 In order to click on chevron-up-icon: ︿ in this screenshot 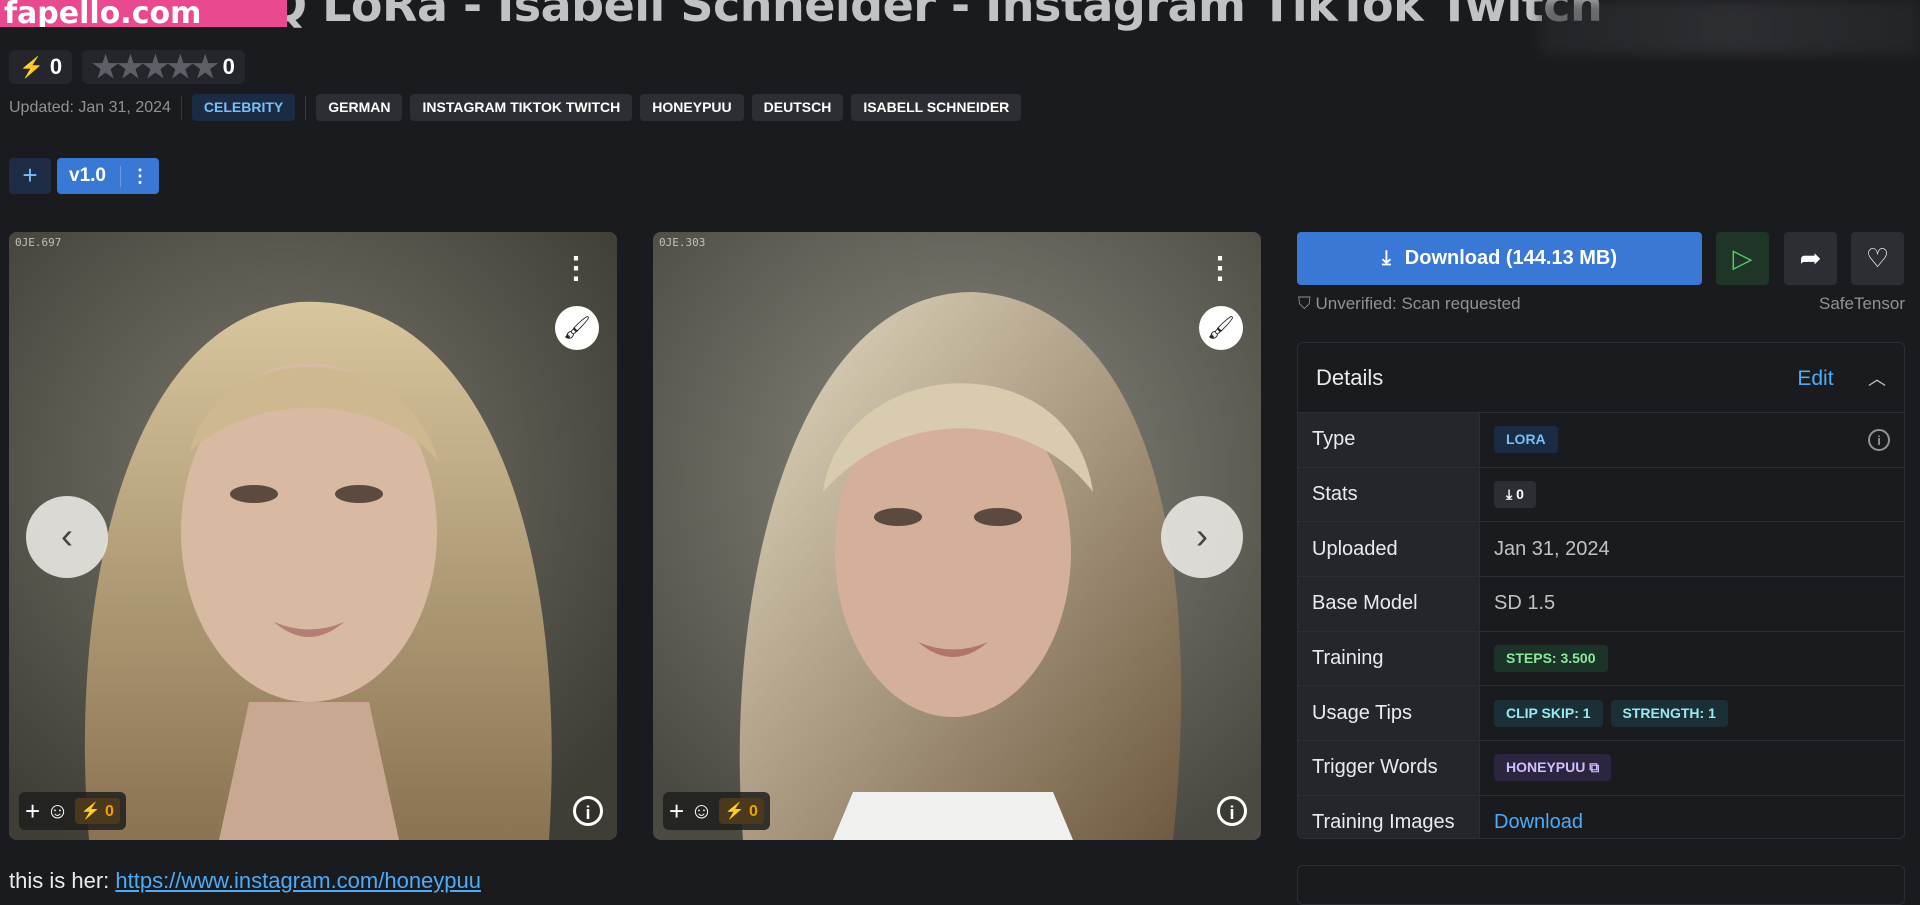, I will do `click(1877, 379)`.